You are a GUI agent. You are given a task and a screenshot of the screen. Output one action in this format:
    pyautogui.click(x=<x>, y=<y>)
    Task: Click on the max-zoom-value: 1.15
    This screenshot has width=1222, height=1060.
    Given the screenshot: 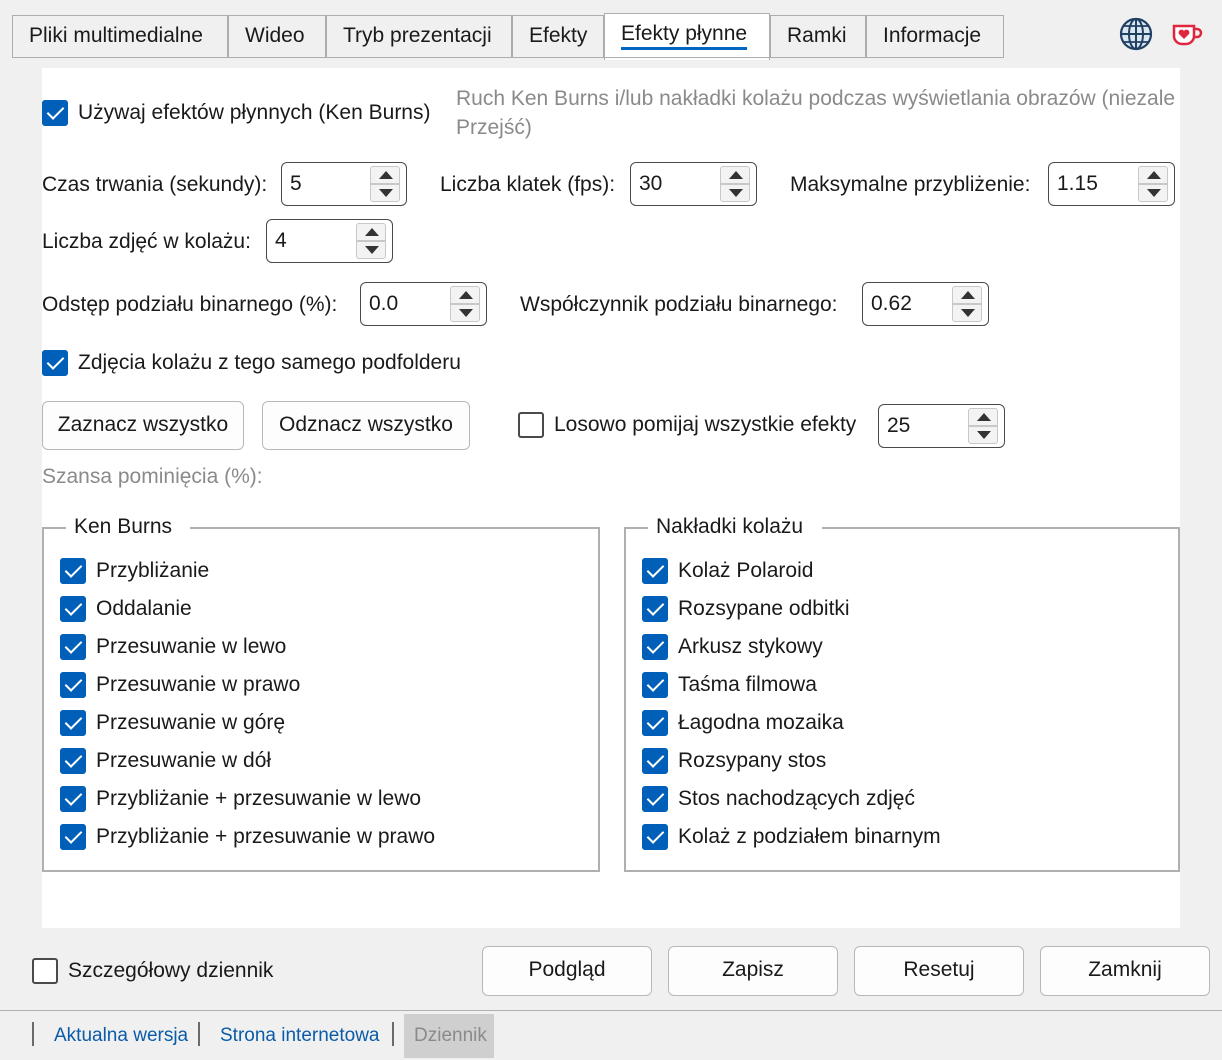 What is the action you would take?
    pyautogui.click(x=1077, y=184)
    